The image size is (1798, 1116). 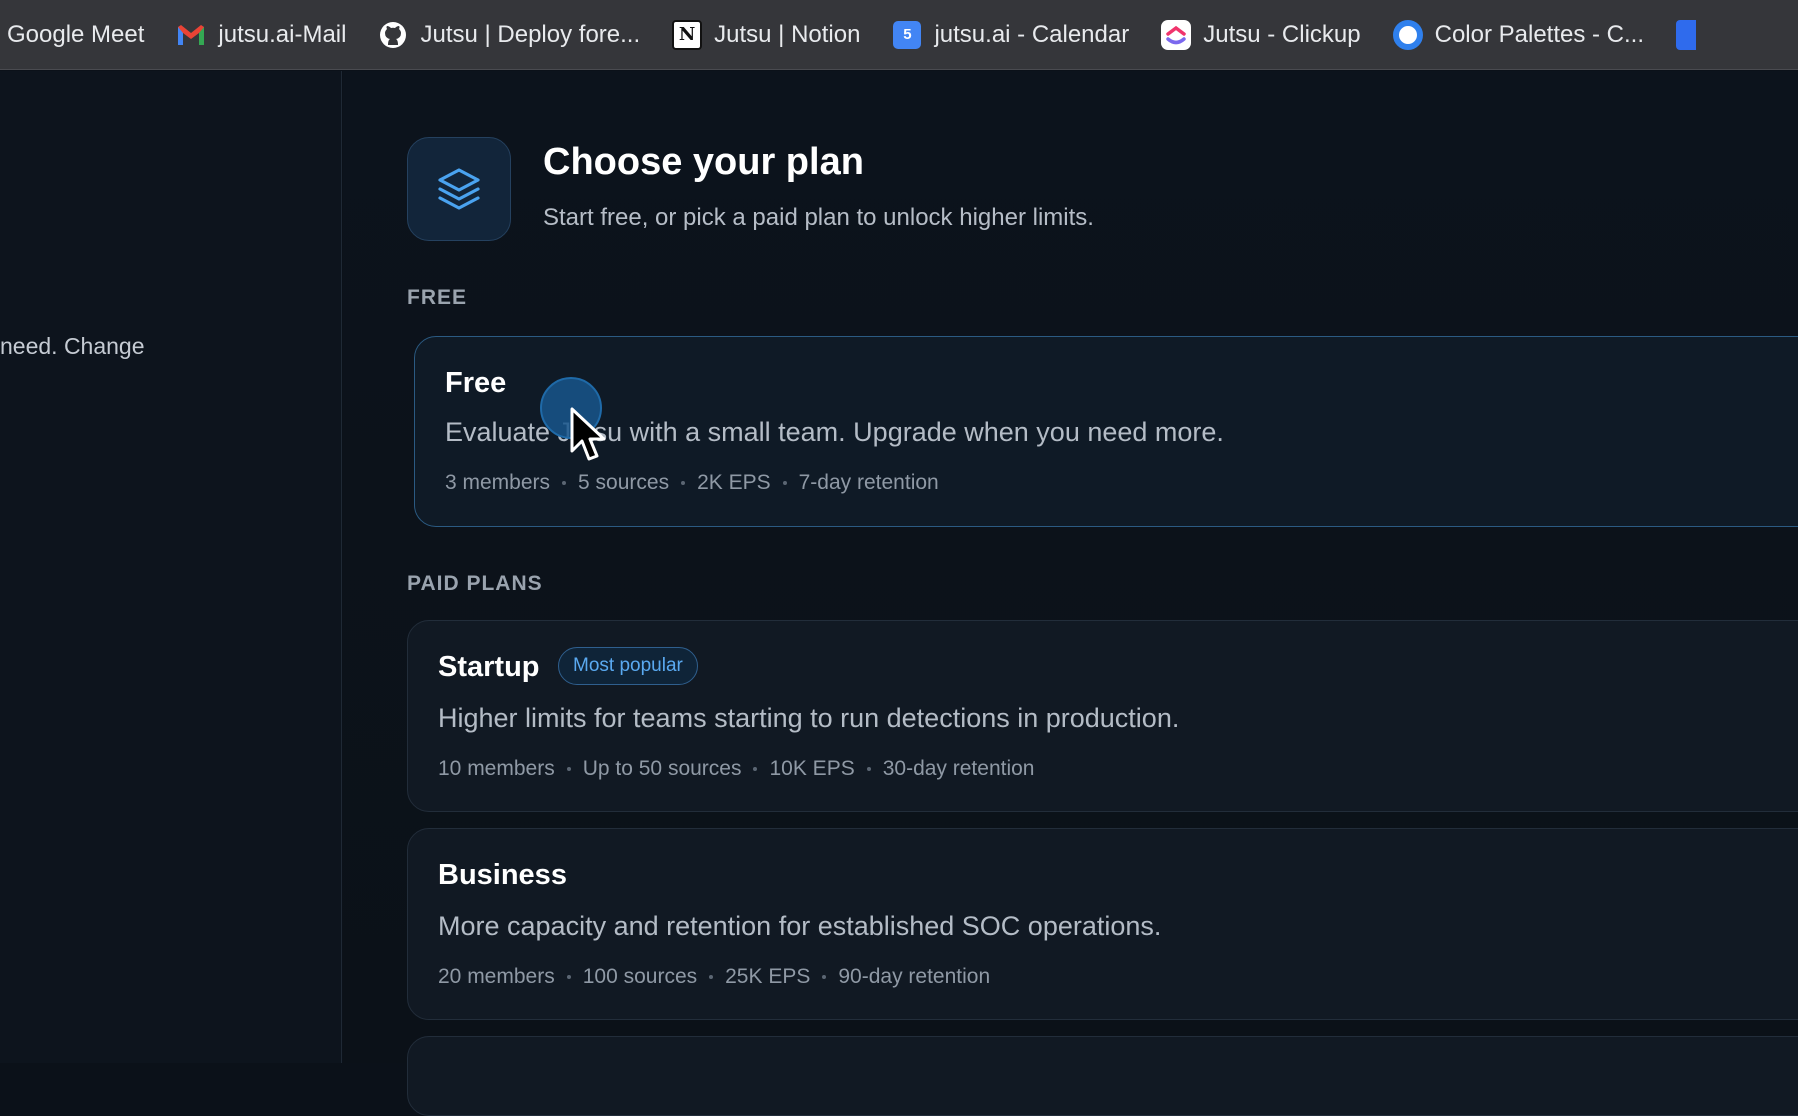 I want to click on bookmark-label: Jutsu | Notion, so click(x=787, y=34).